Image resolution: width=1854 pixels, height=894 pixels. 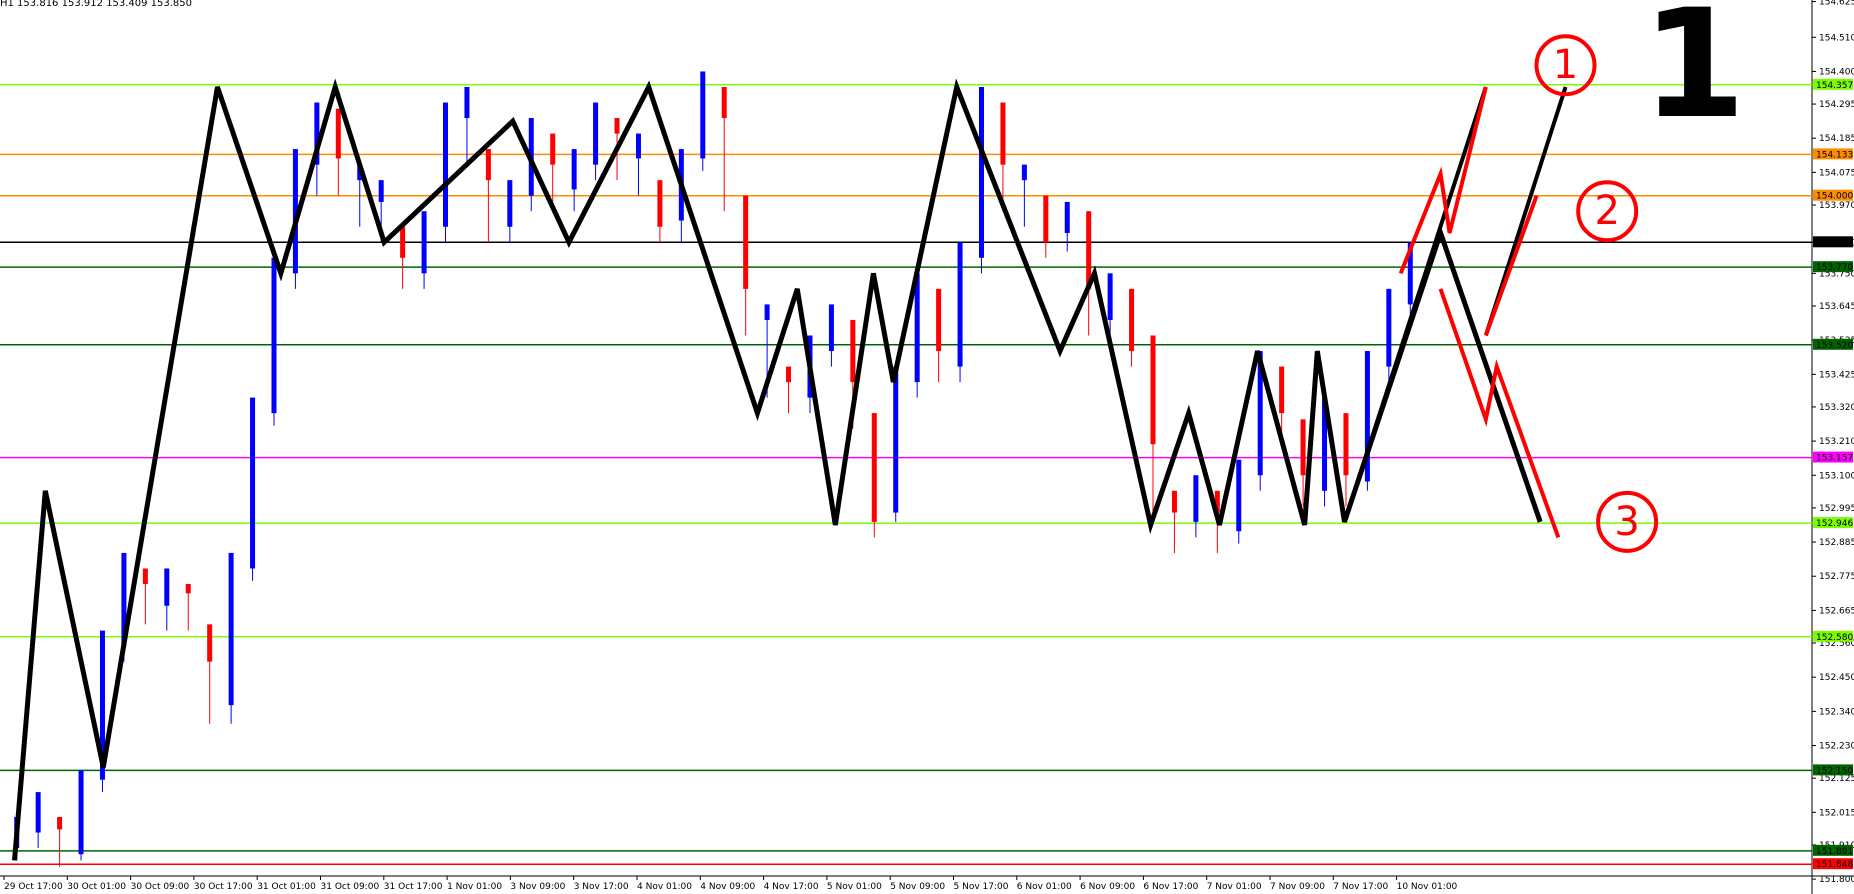 I want to click on price-tick-label: 151.800, so click(x=1836, y=880).